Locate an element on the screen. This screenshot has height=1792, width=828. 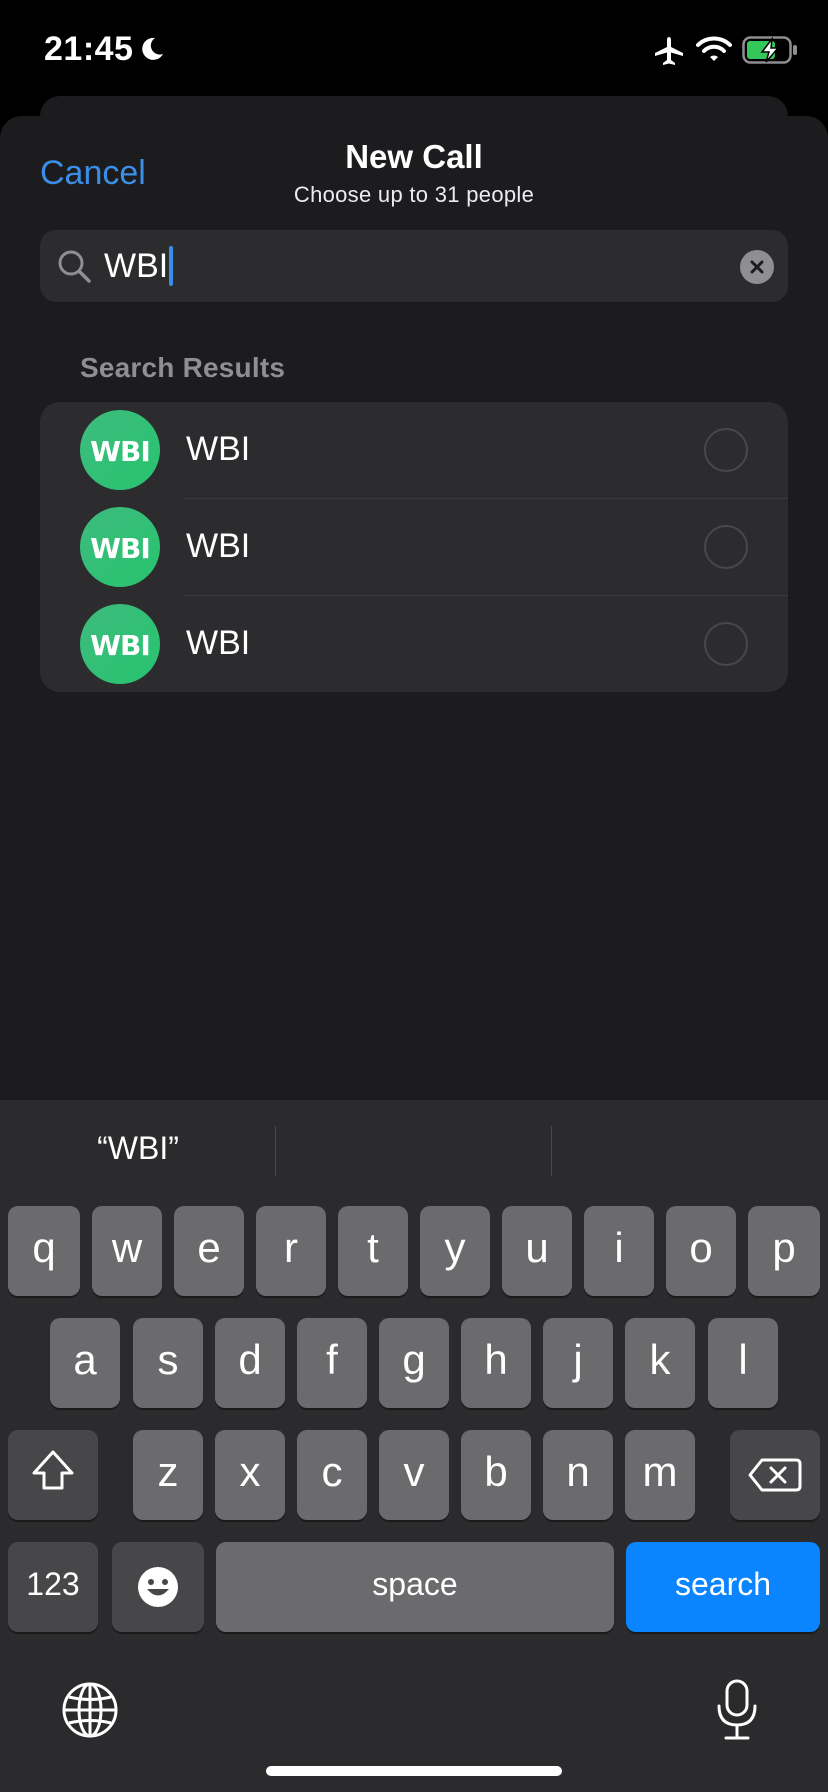
home-indicator is located at coordinates (414, 1771).